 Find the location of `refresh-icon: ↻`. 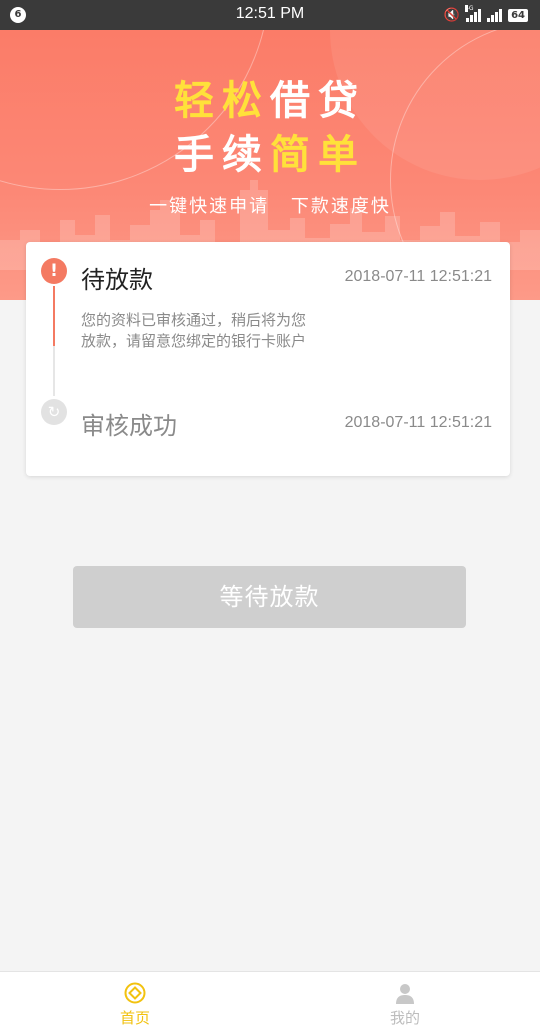

refresh-icon: ↻ is located at coordinates (54, 412).